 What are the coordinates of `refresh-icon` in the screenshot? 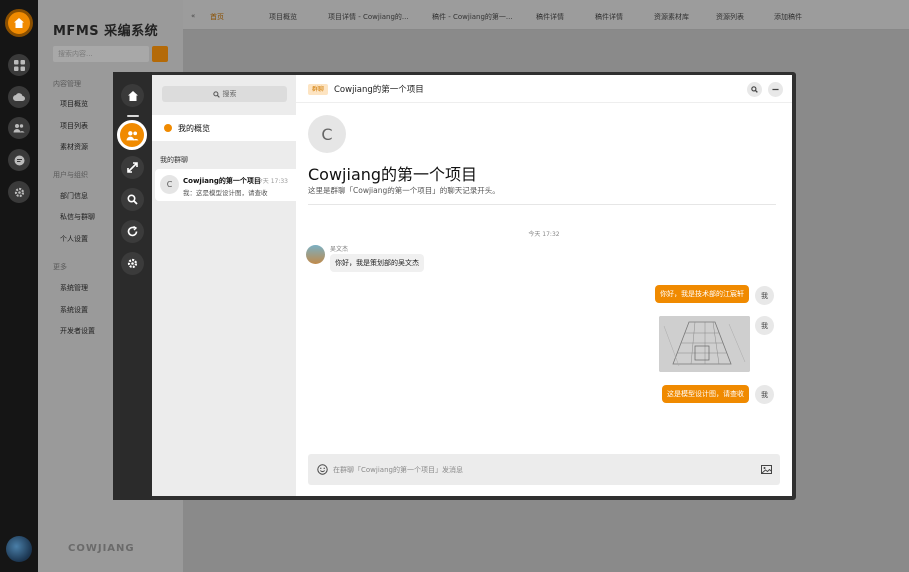 It's located at (132, 231).